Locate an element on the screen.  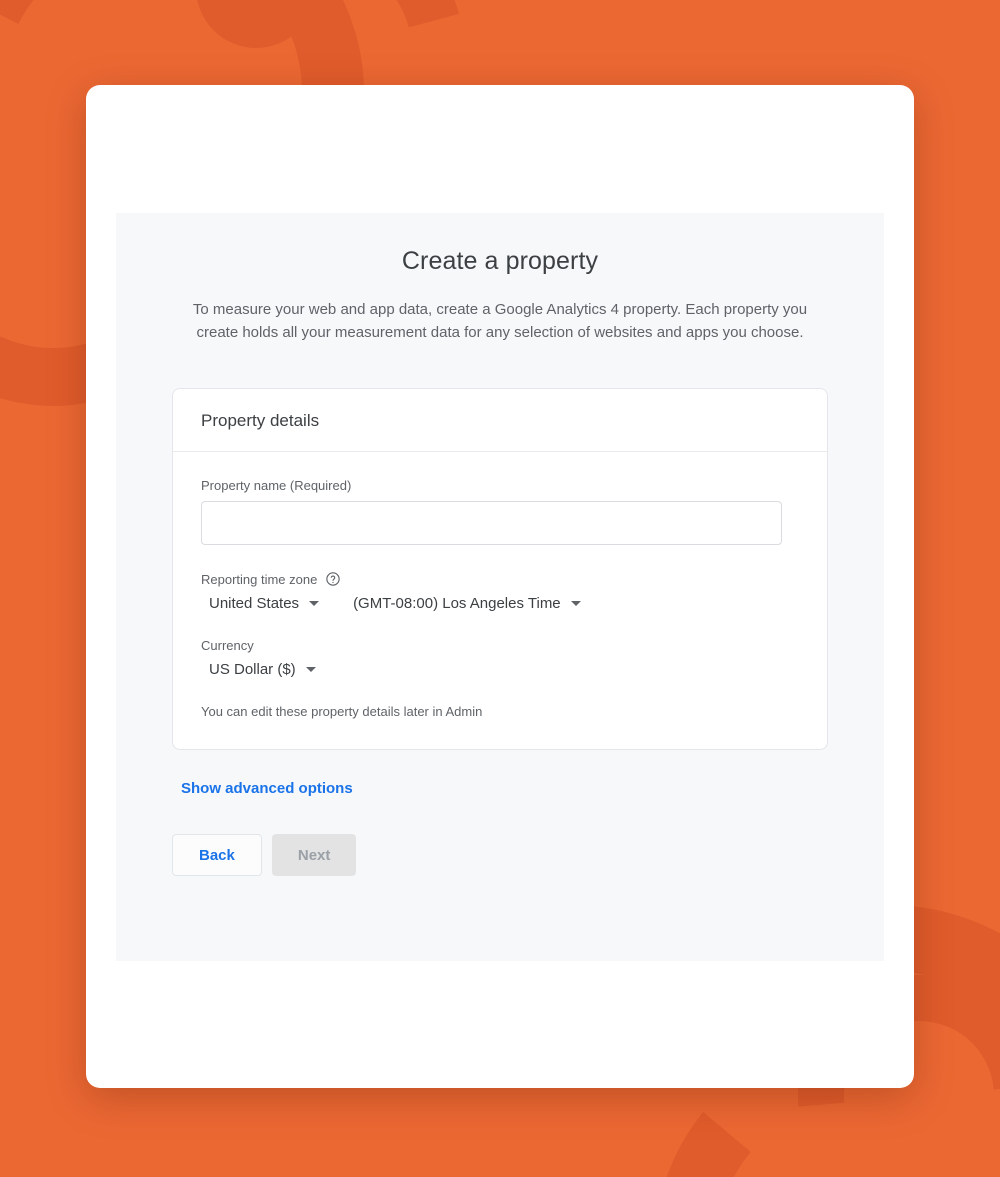
reporting-time-zone-label: Reporting time zone is located at coordinates (500, 579).